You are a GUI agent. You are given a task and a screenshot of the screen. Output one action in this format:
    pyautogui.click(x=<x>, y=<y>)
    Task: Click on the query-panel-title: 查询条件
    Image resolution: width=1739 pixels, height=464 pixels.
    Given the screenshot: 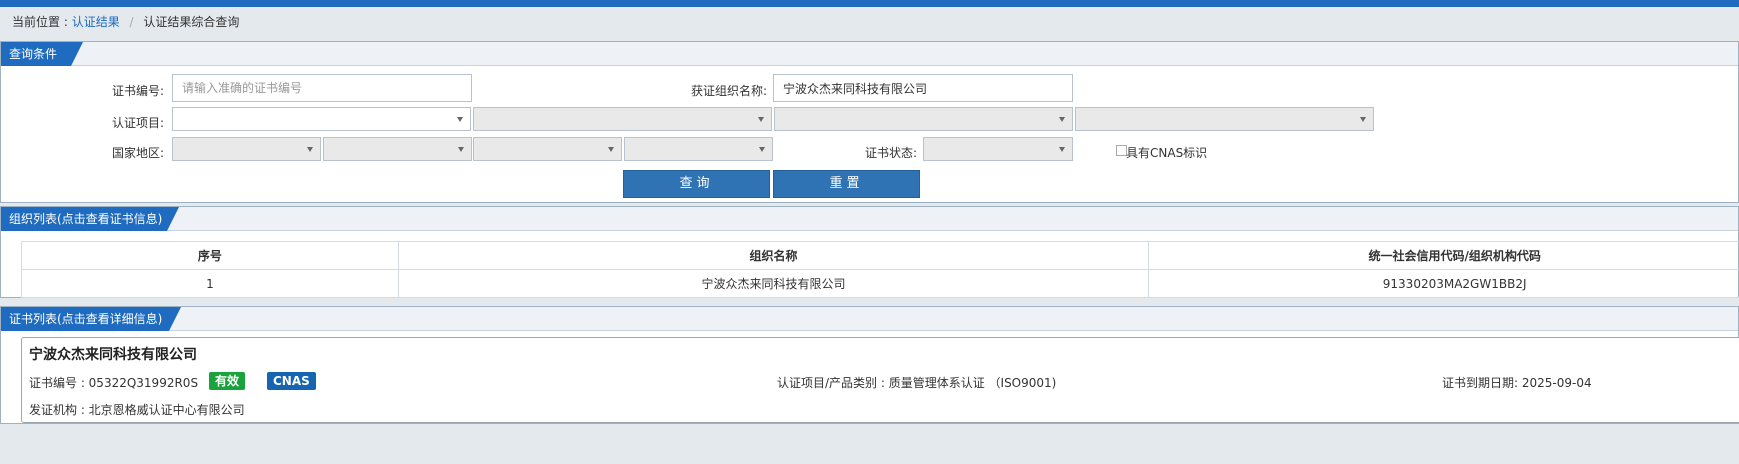 What is the action you would take?
    pyautogui.click(x=42, y=54)
    